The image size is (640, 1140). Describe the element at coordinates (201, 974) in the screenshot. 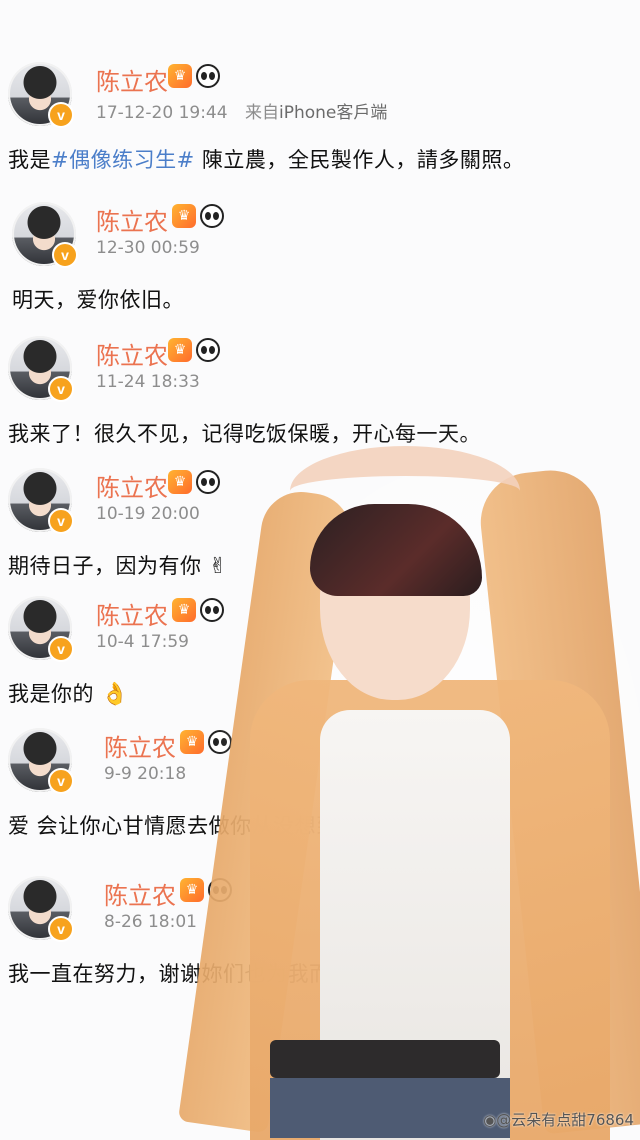

I see `post-text: 我一直在努力，谢谢妳们也为我而努力。` at that location.